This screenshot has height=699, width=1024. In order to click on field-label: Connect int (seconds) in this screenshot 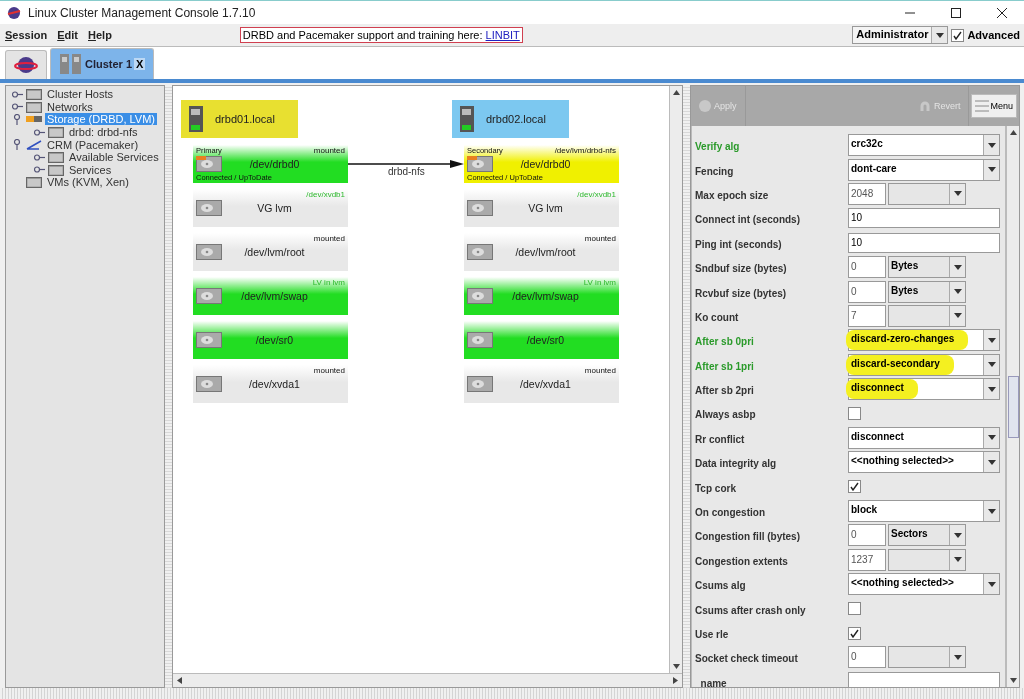, I will do `click(747, 220)`.